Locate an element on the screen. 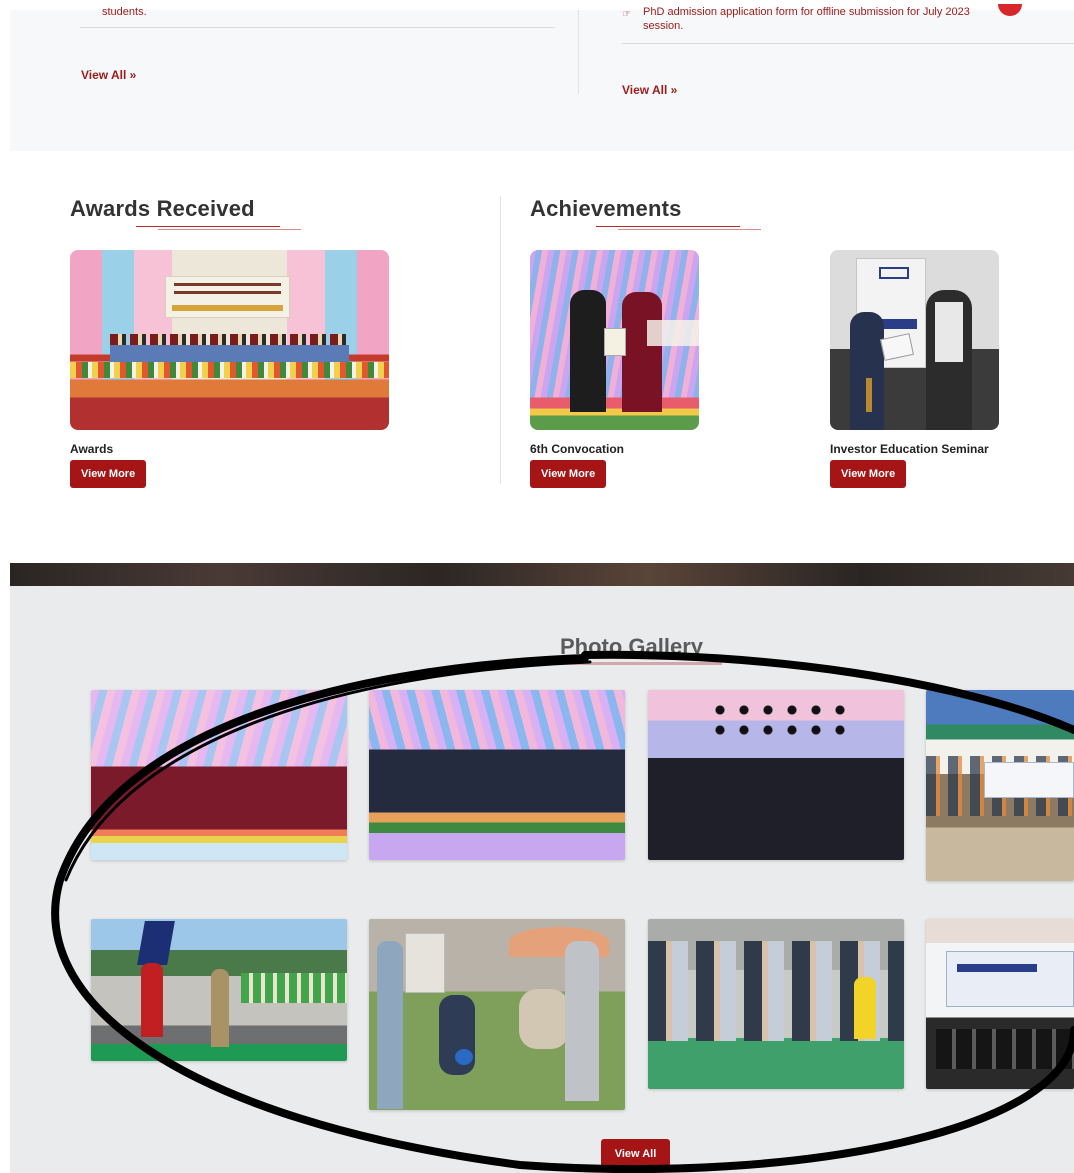  achievement-caption: Investor Education Seminar is located at coordinates (909, 449).